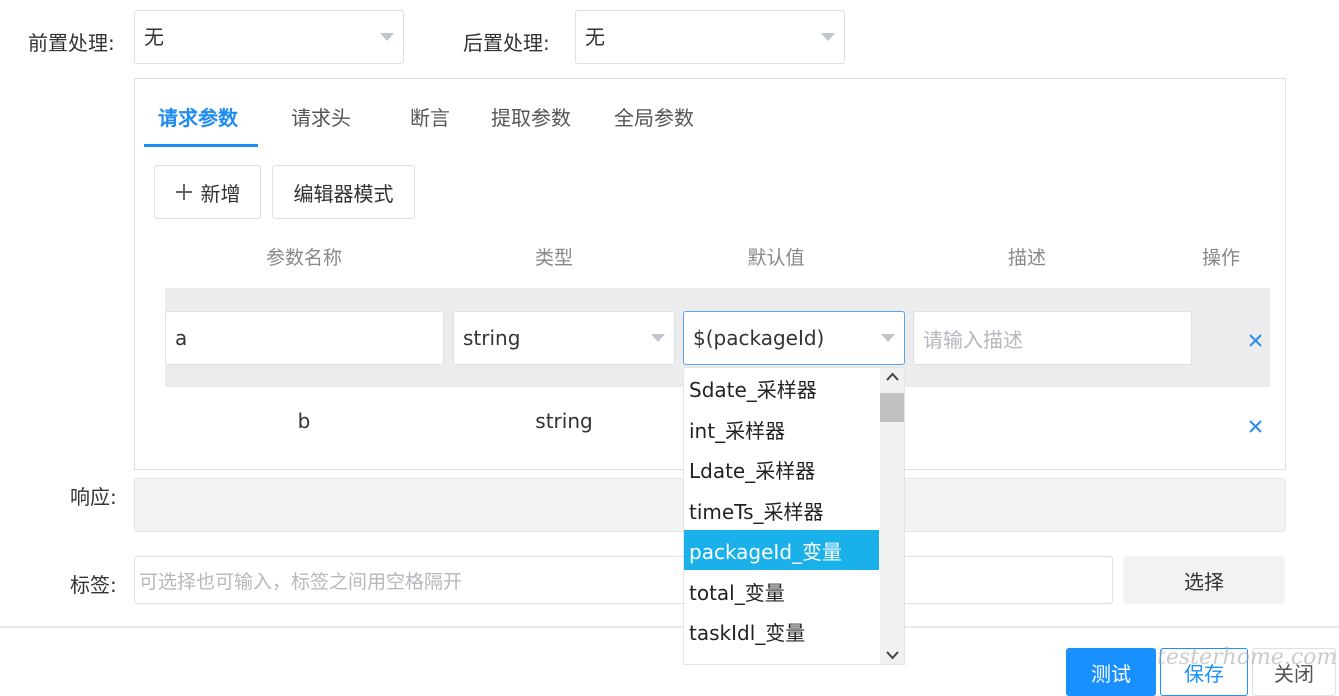 Image resolution: width=1339 pixels, height=696 pixels. I want to click on plus-icon, so click(183, 192).